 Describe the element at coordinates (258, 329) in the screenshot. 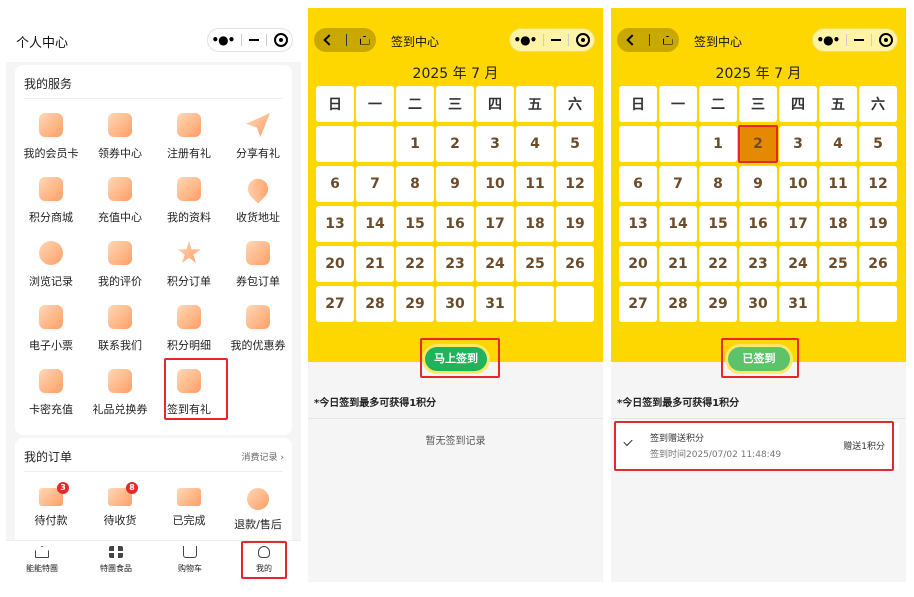

I see `service-item: 我的优惠券` at that location.